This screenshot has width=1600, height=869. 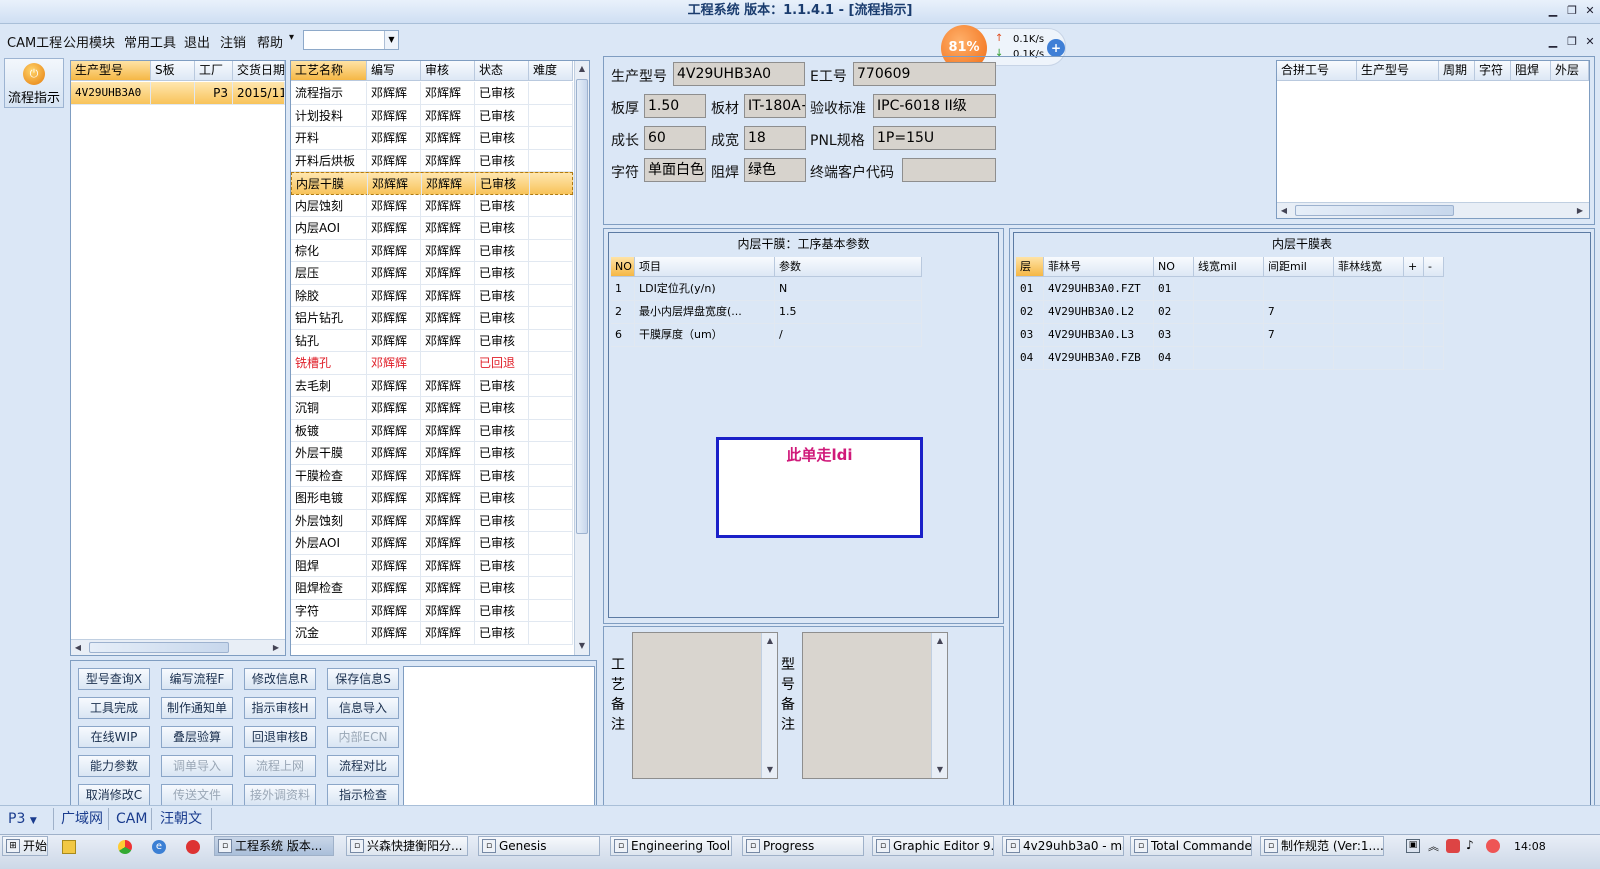 What do you see at coordinates (363, 766) in the screenshot?
I see `action-button-3-3: 流程对比` at bounding box center [363, 766].